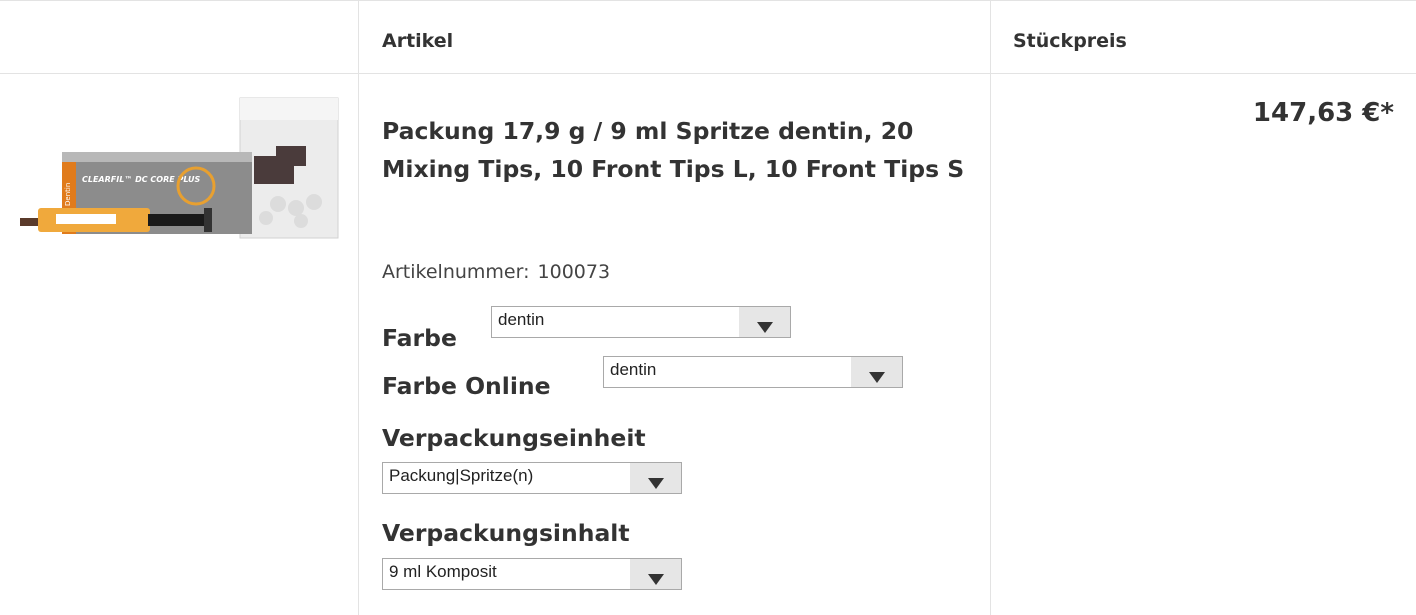  I want to click on article-number-label: Artikelnummer:, so click(456, 272).